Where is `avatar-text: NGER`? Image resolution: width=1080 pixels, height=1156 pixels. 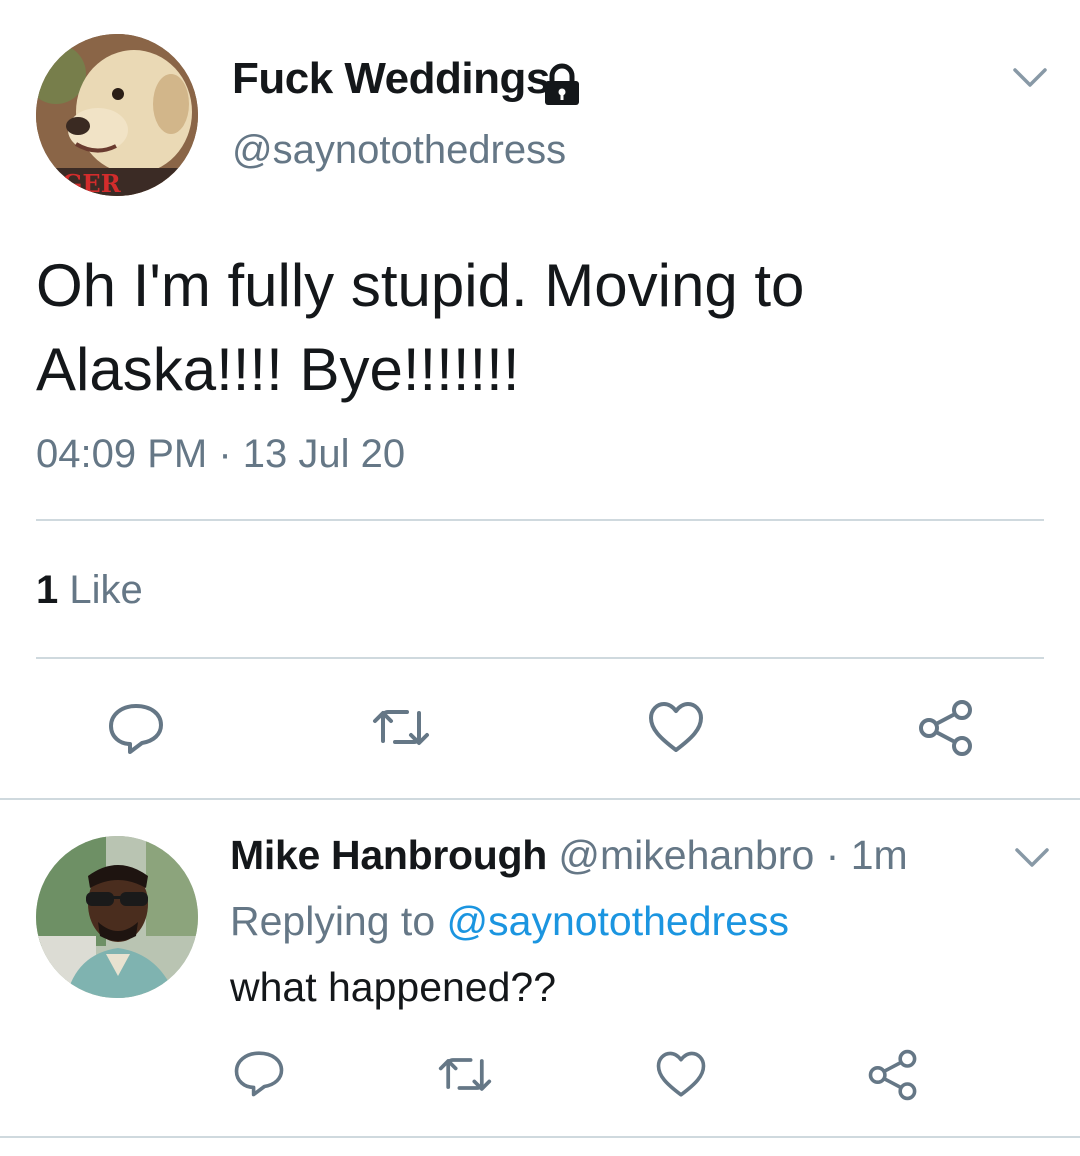 avatar-text: NGER is located at coordinates (81, 182).